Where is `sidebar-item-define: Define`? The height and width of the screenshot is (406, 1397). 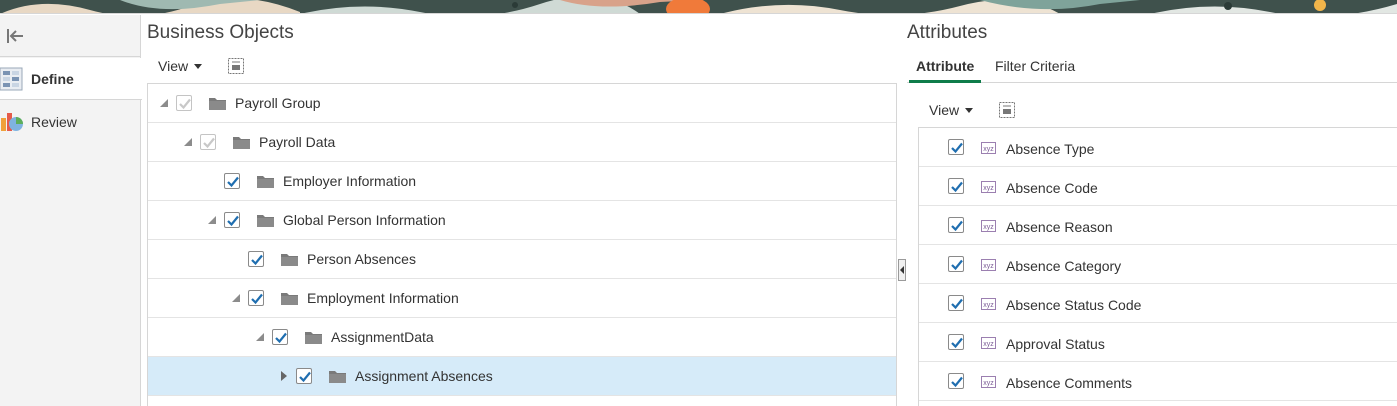
sidebar-item-define: Define is located at coordinates (71, 79).